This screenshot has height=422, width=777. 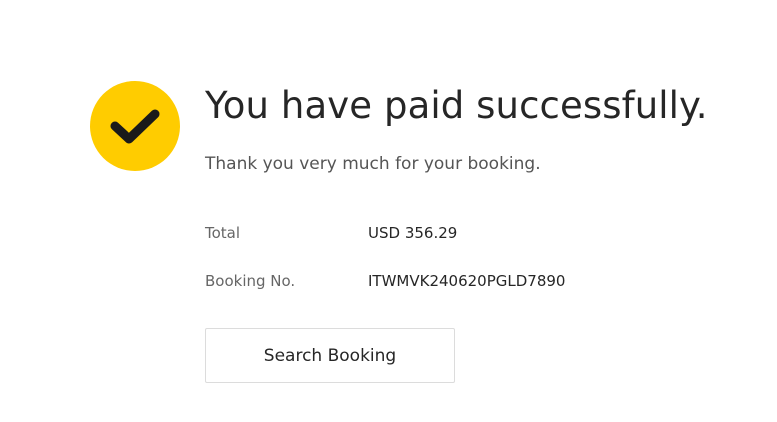 I want to click on success-badge, so click(x=135, y=126).